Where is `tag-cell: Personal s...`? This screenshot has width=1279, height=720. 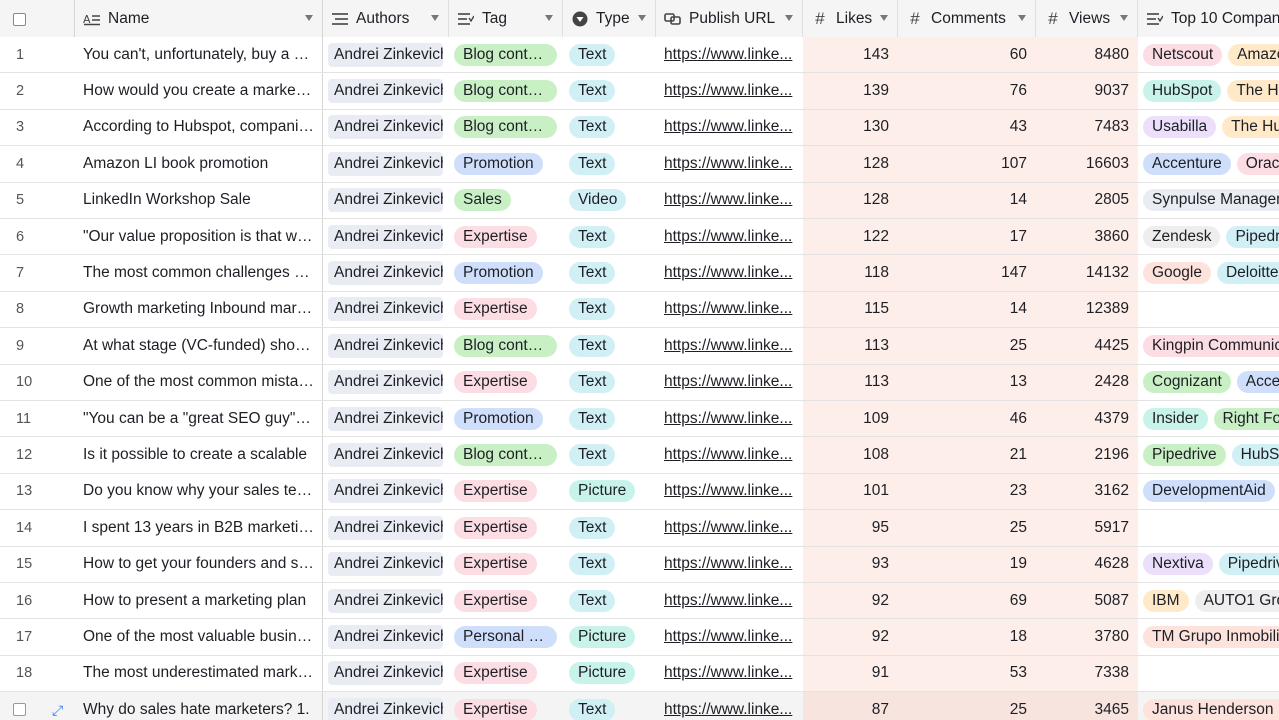
tag-cell: Personal s... is located at coordinates (506, 636).